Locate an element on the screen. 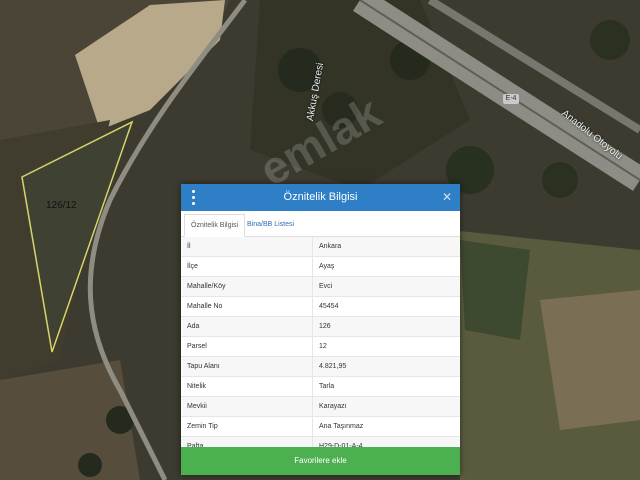 The height and width of the screenshot is (480, 640). table-row: Mahalle/Köy Evci is located at coordinates (320, 287).